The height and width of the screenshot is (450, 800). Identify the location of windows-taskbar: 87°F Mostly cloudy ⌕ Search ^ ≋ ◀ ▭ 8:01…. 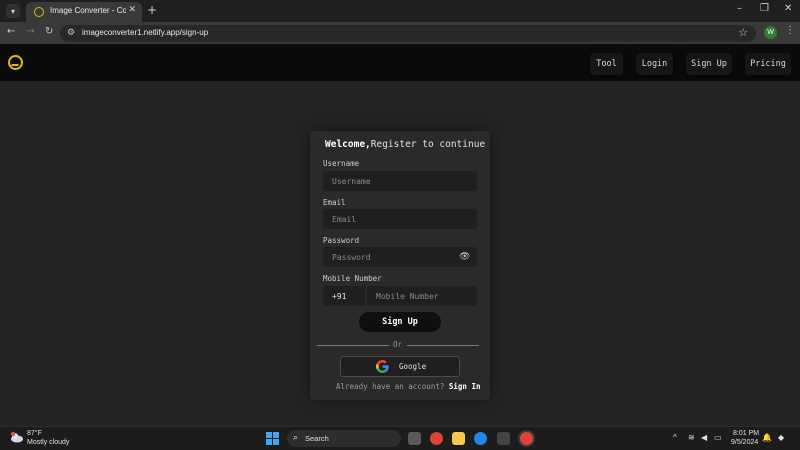
(400, 438).